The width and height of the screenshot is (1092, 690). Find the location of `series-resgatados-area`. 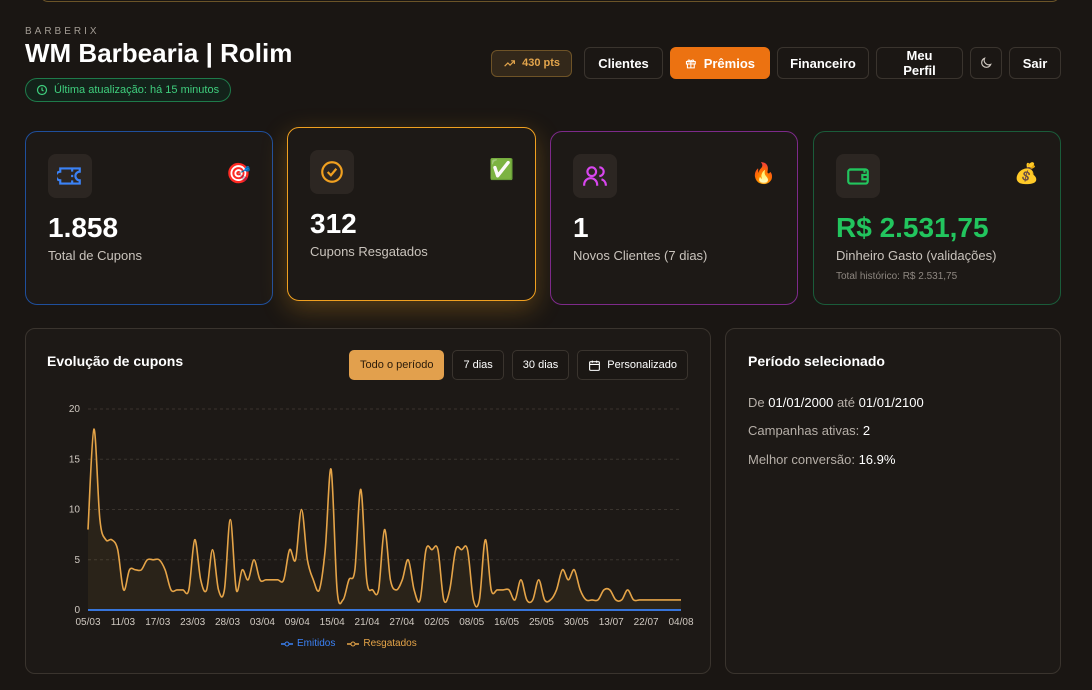

series-resgatados-area is located at coordinates (384, 519).